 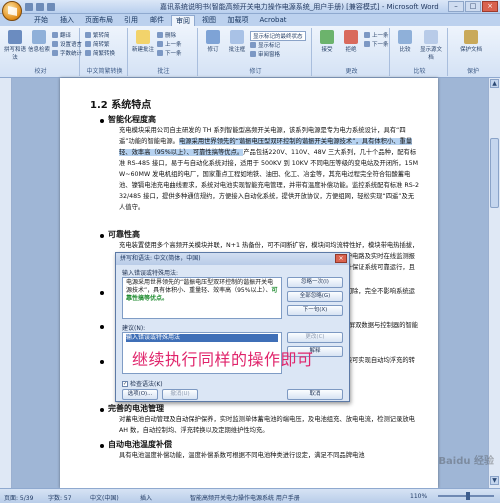 I want to click on traditional-icon, so click(x=88, y=44).